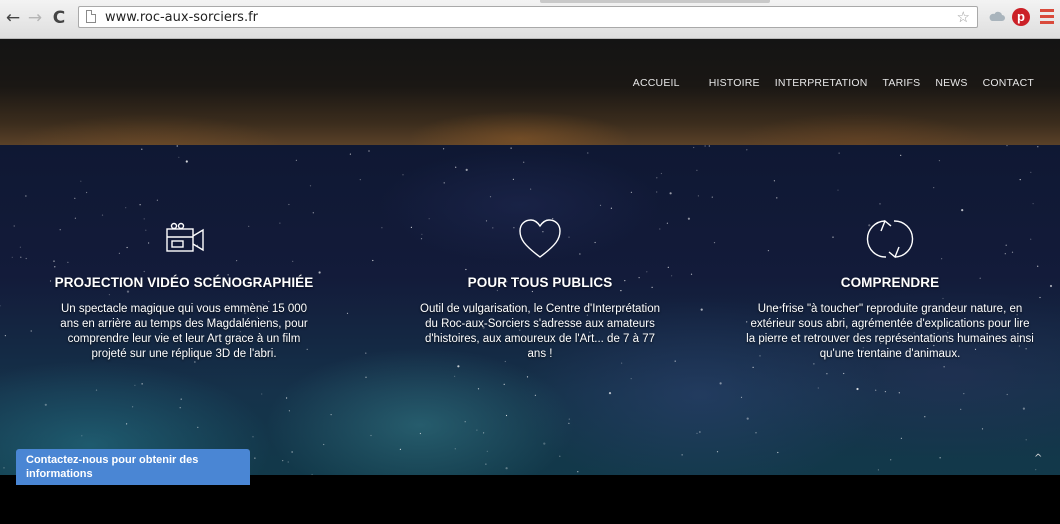 This screenshot has height=524, width=1060. What do you see at coordinates (890, 282) in the screenshot?
I see `feature-title: COMPRENDRE` at bounding box center [890, 282].